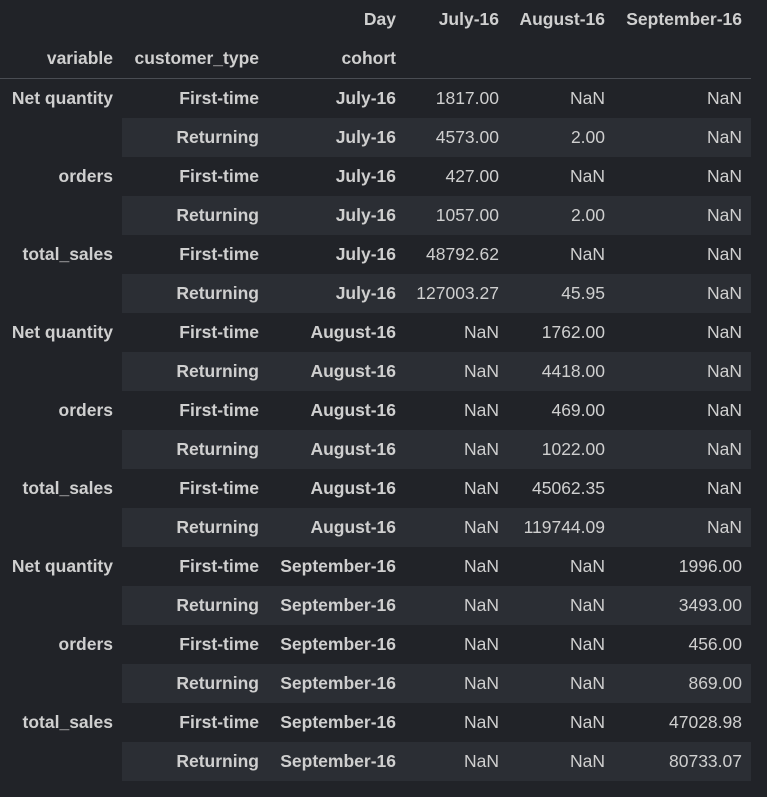 The image size is (767, 797). I want to click on table-row: Returning July-16 1057.00 2.00 NaN, so click(375, 215).